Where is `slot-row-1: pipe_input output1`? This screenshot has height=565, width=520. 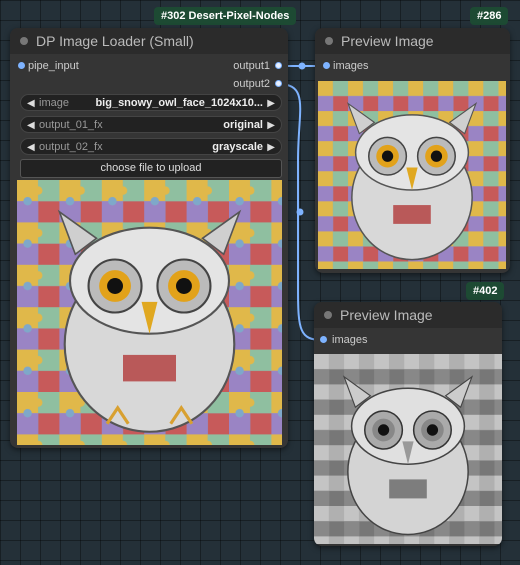 slot-row-1: pipe_input output1 is located at coordinates (149, 66).